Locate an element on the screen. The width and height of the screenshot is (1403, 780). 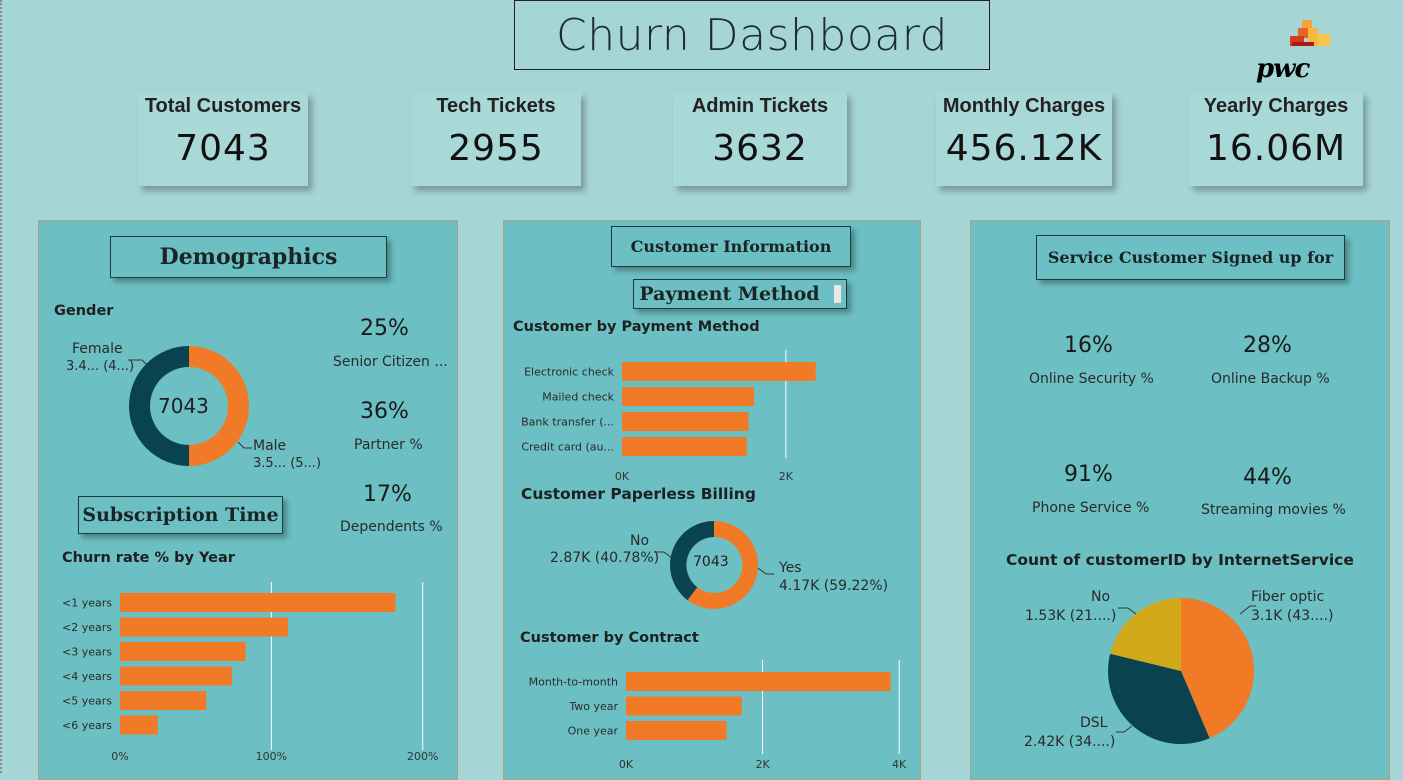
subscription-time-header: Subscription Time is located at coordinates (180, 515).